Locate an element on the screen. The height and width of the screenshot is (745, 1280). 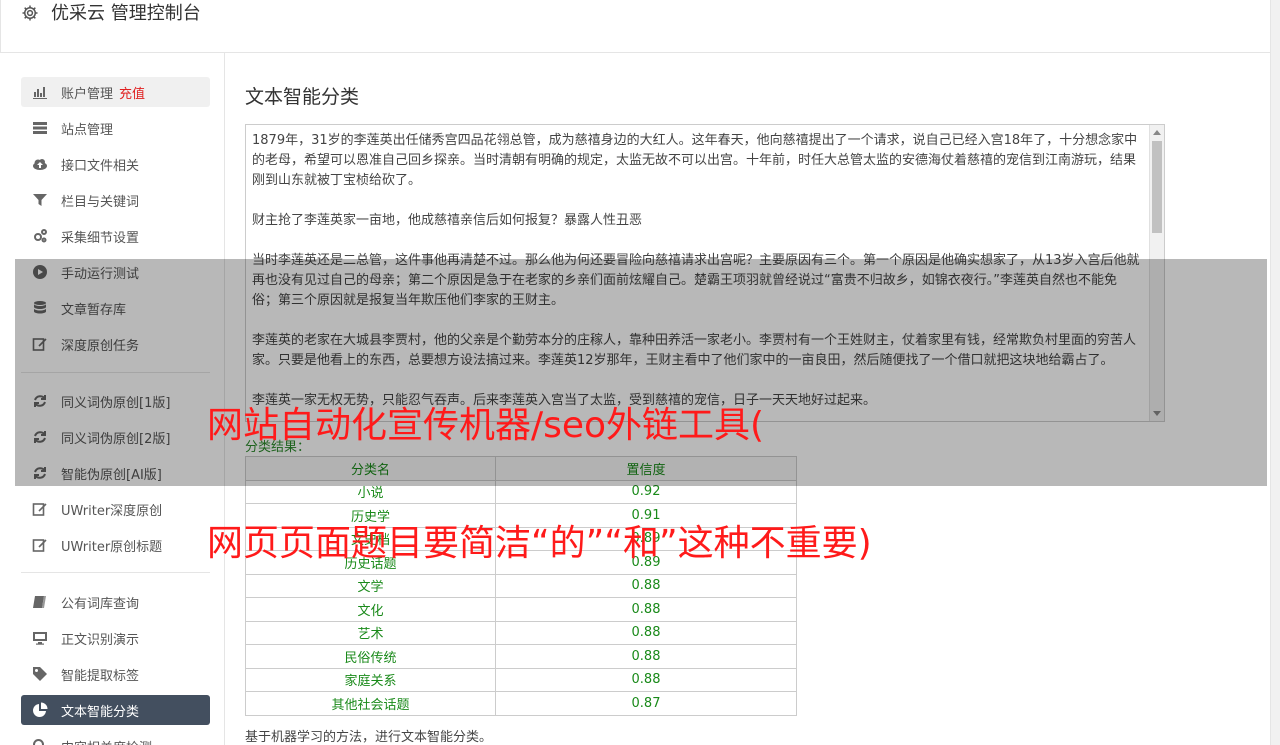
sidebar-item-label: 公有词库查询 is located at coordinates (100, 604).